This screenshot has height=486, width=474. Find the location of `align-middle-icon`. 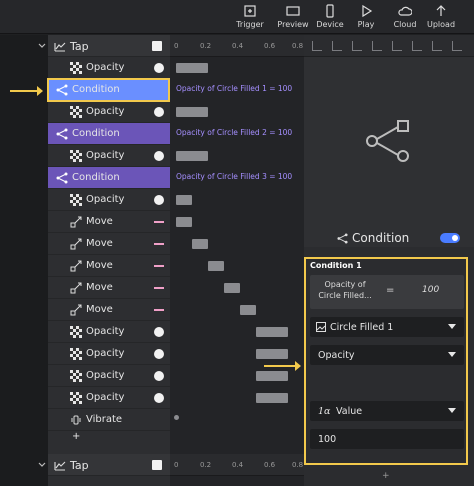

align-middle-icon is located at coordinates (397, 46).